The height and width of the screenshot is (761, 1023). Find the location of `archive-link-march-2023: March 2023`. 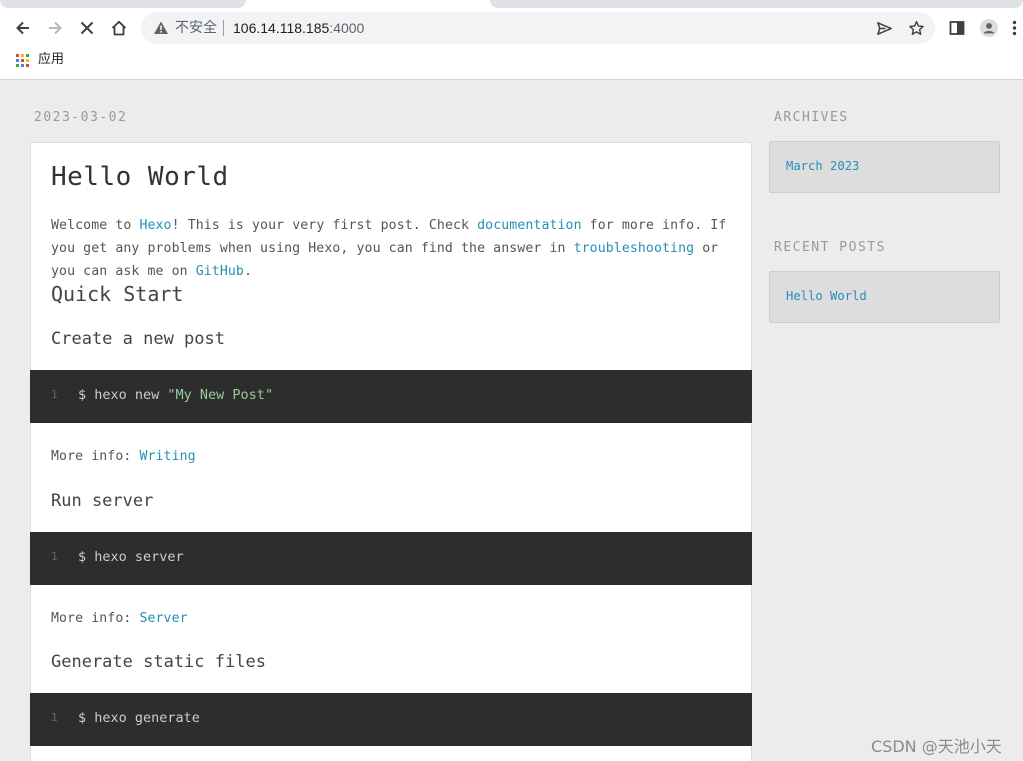

archive-link-march-2023: March 2023 is located at coordinates (822, 166).